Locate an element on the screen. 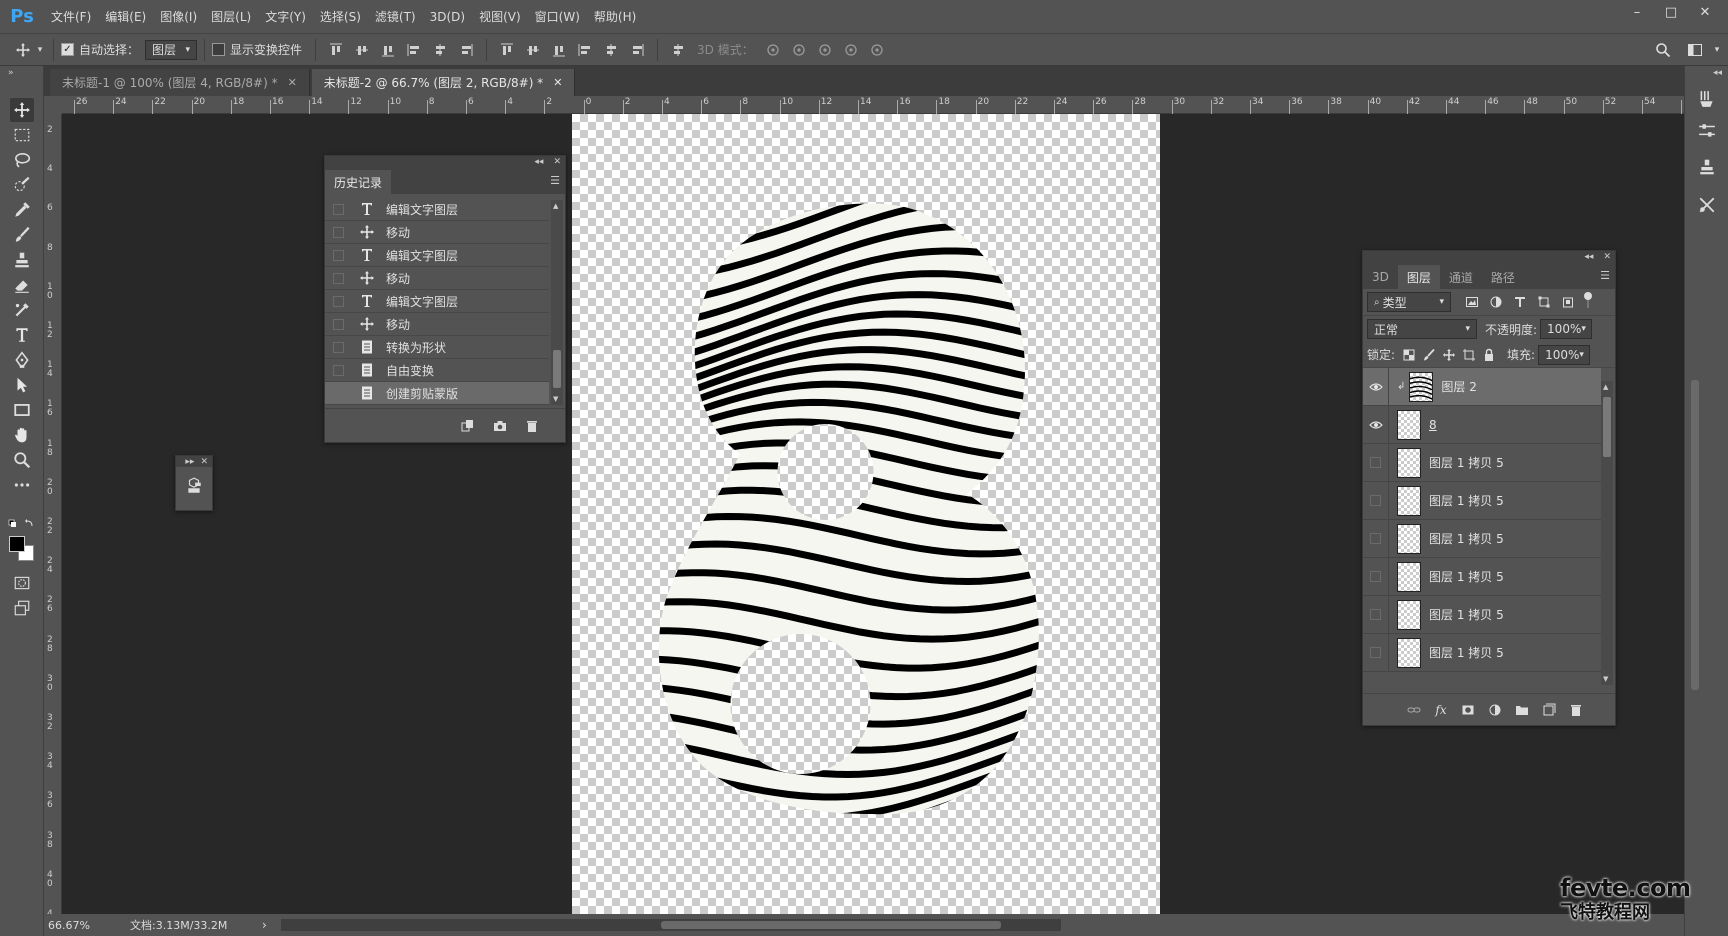 This screenshot has height=936, width=1728. opacity-input: 100% ▾ is located at coordinates (1566, 329).